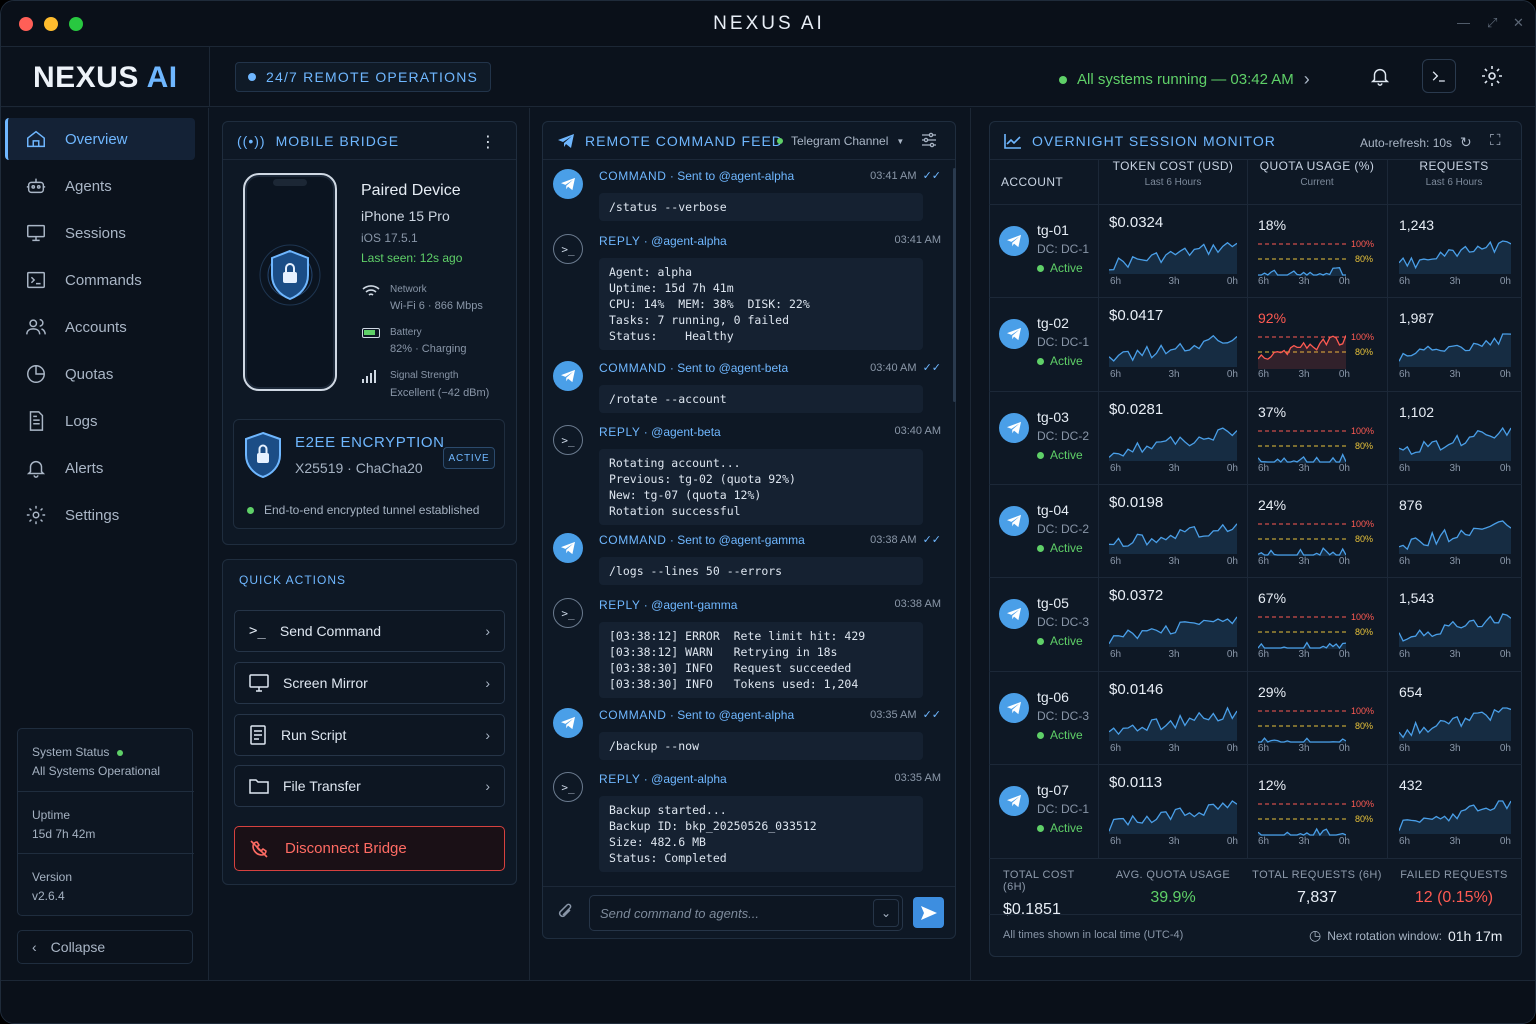  Describe the element at coordinates (1272, 691) in the screenshot. I see `quota-value: 29%` at that location.